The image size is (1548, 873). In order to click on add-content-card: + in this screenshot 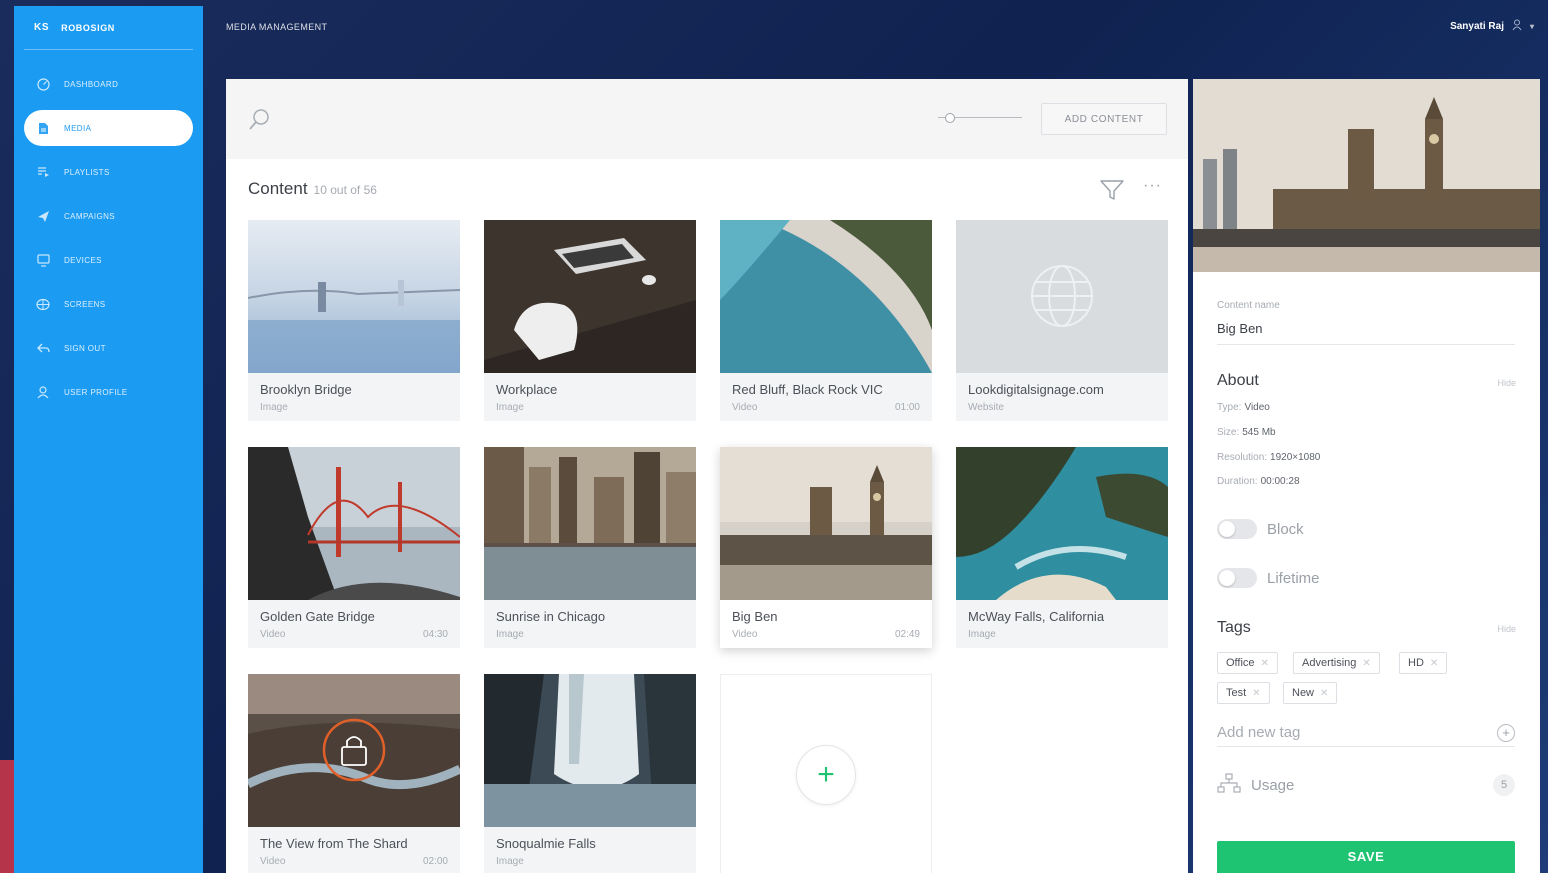, I will do `click(826, 773)`.